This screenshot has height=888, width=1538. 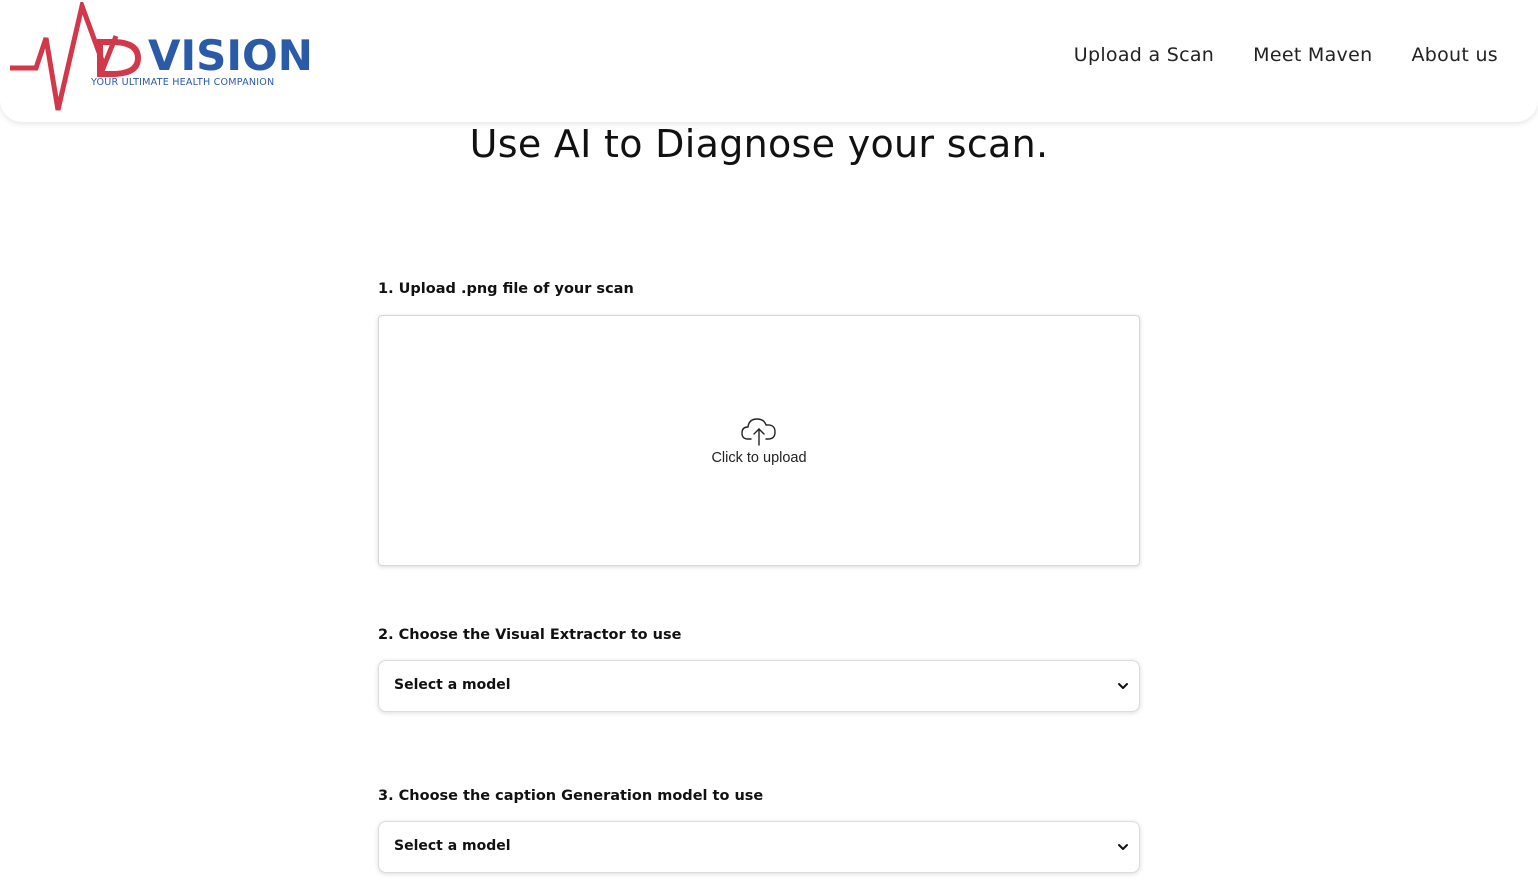 What do you see at coordinates (759, 686) in the screenshot?
I see `visual-extractor-select: Select a model` at bounding box center [759, 686].